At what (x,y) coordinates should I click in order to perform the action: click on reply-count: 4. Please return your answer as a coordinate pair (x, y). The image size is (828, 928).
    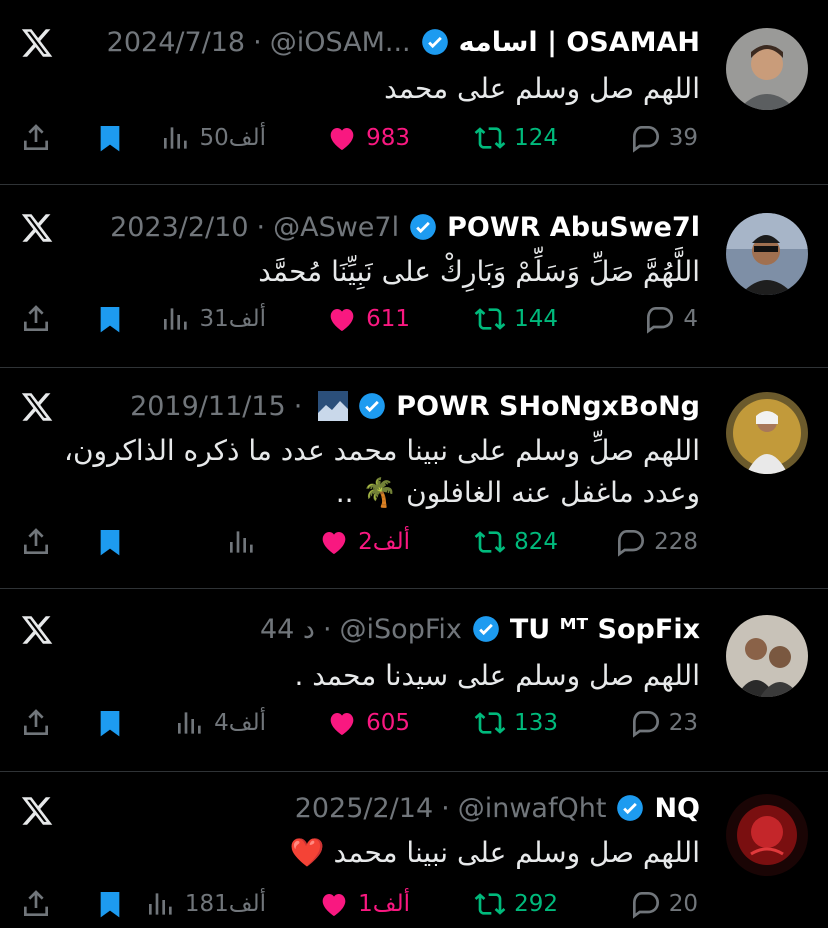
    Looking at the image, I should click on (690, 319).